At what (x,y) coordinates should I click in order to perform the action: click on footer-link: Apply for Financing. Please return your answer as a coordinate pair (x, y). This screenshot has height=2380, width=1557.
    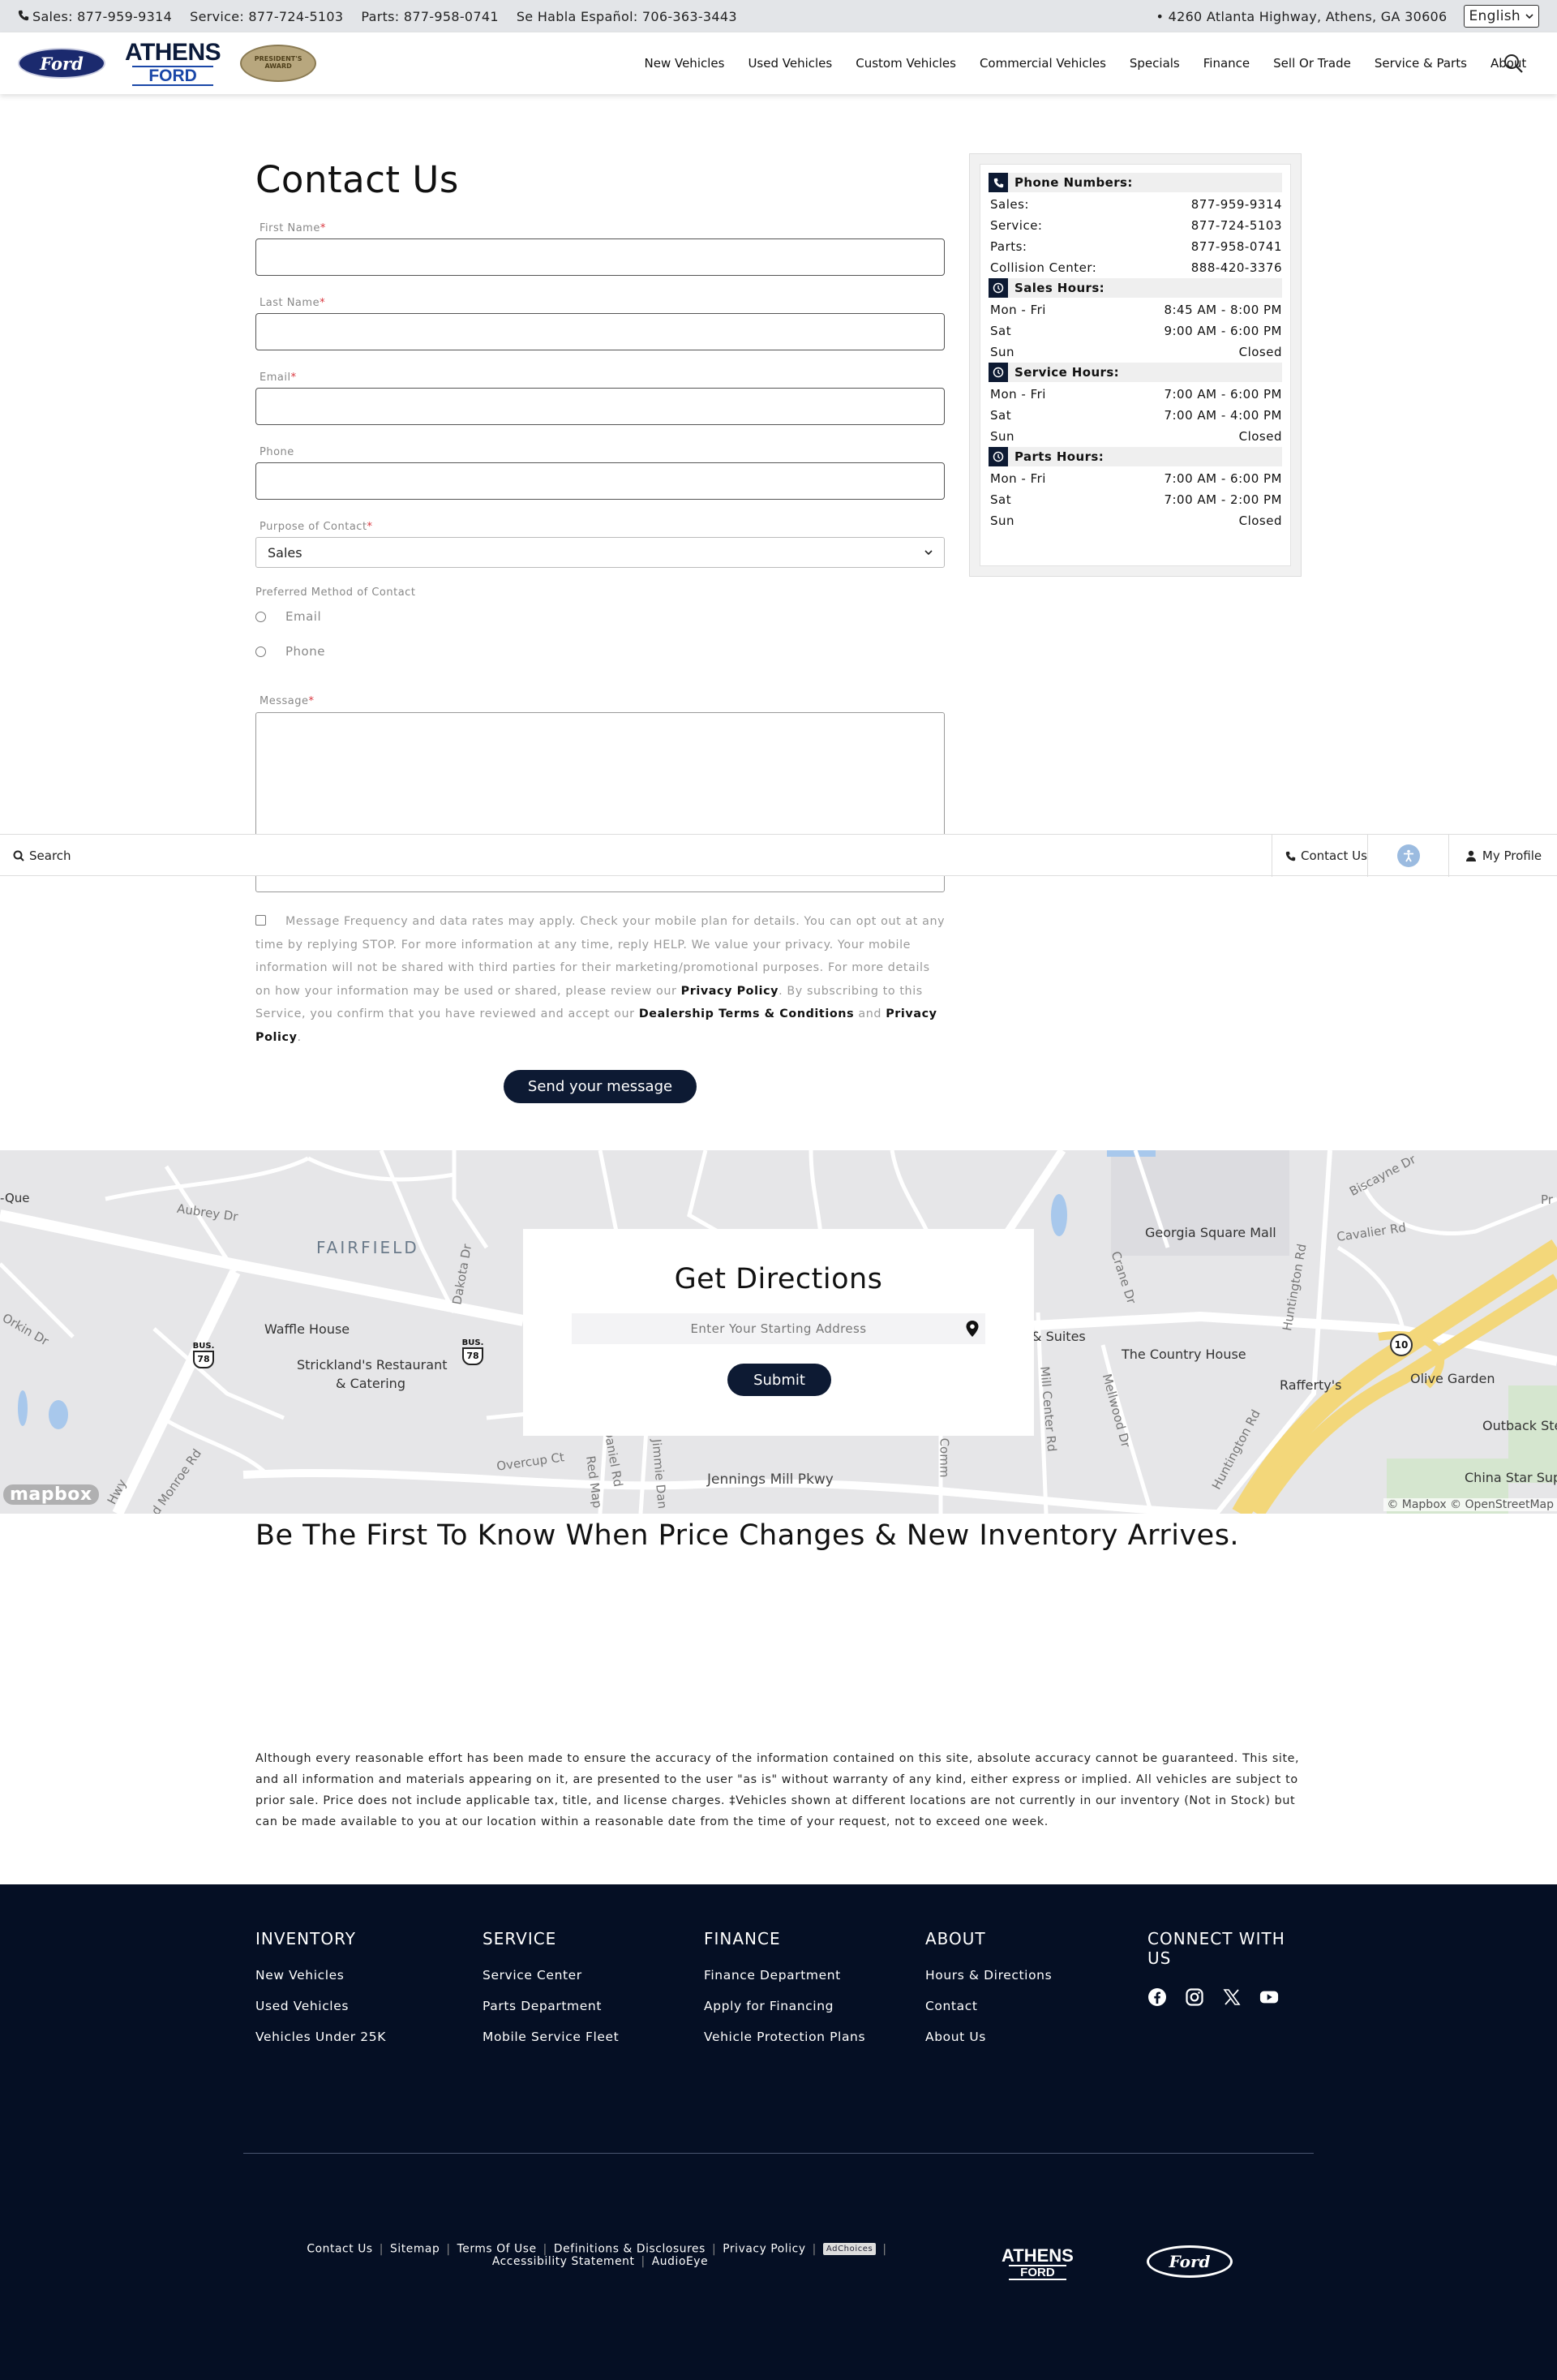
    Looking at the image, I should click on (784, 2006).